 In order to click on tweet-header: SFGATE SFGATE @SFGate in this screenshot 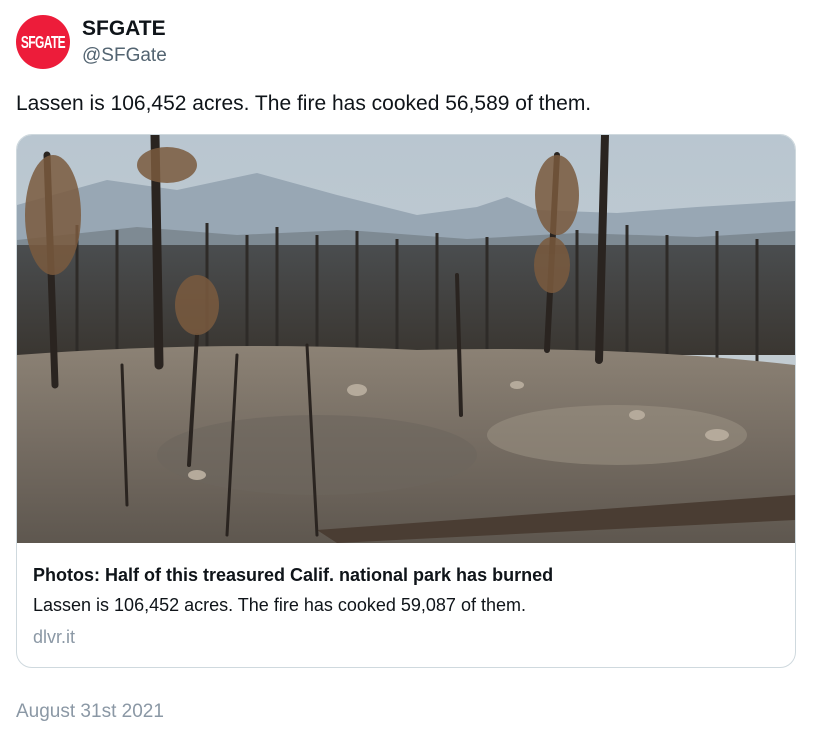, I will do `click(91, 42)`.